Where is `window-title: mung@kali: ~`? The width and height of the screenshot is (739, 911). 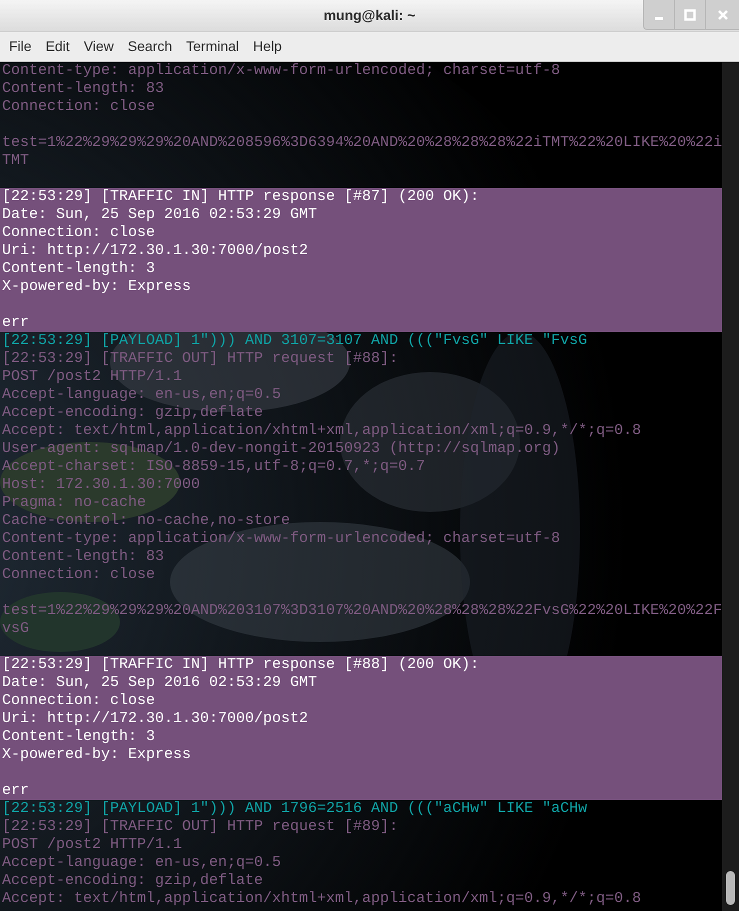
window-title: mung@kali: ~ is located at coordinates (370, 15).